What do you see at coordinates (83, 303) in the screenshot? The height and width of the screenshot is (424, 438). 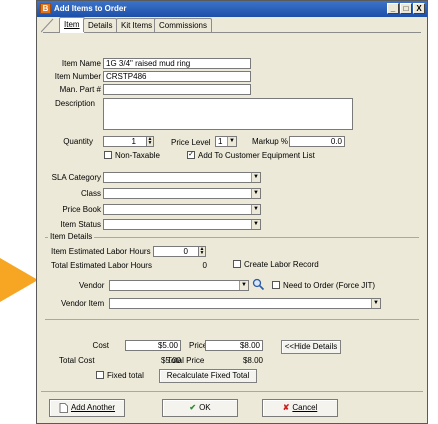 I see `vendor-item-label: Vendor Item` at bounding box center [83, 303].